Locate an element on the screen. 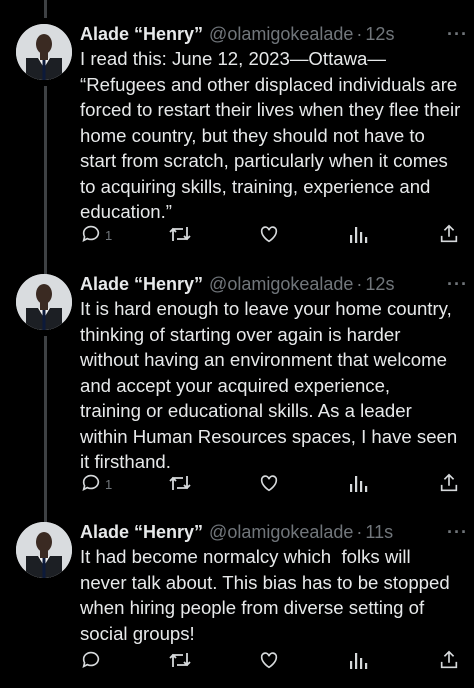 This screenshot has width=474, height=688. reply-button is located at coordinates (92, 660).